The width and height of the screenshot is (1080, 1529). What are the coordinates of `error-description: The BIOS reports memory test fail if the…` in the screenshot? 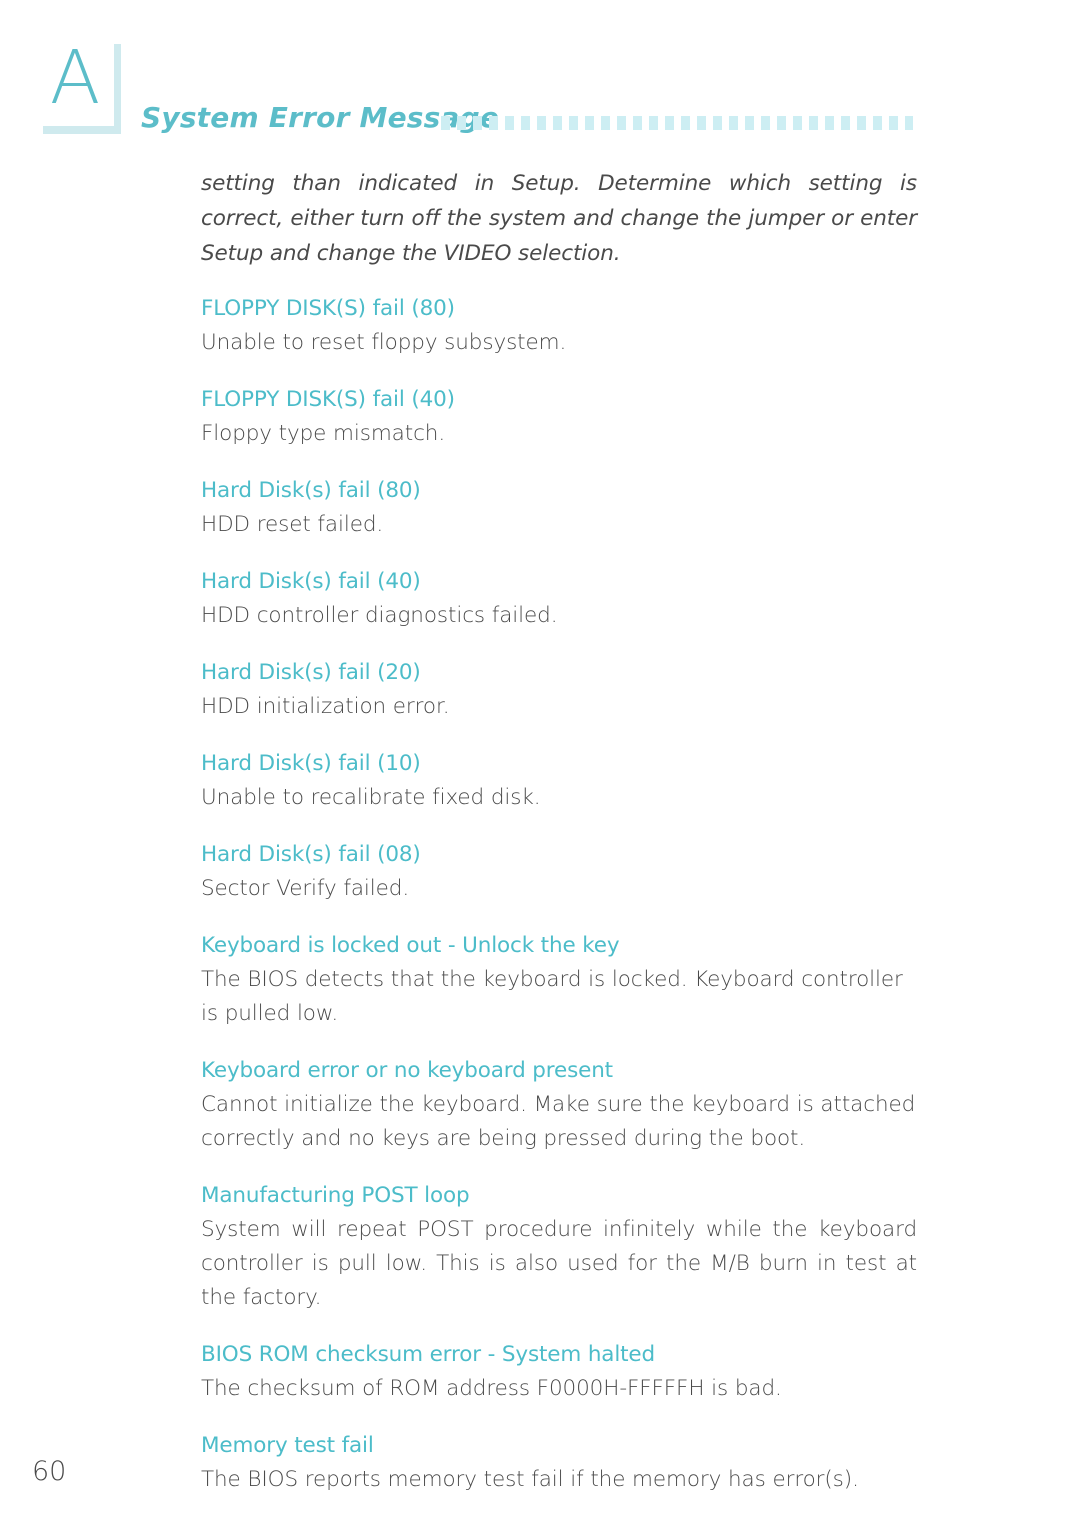 It's located at (530, 1479).